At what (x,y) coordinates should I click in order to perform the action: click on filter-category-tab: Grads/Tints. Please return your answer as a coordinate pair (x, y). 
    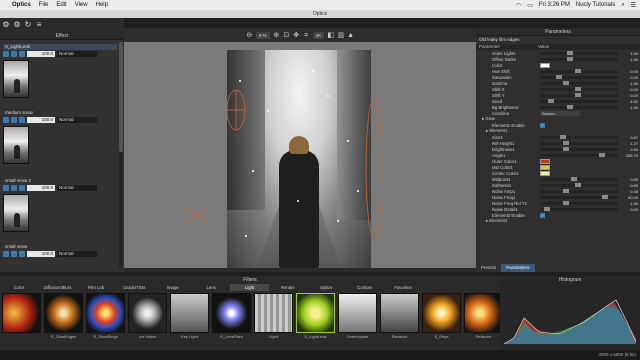
    Looking at the image, I should click on (134, 287).